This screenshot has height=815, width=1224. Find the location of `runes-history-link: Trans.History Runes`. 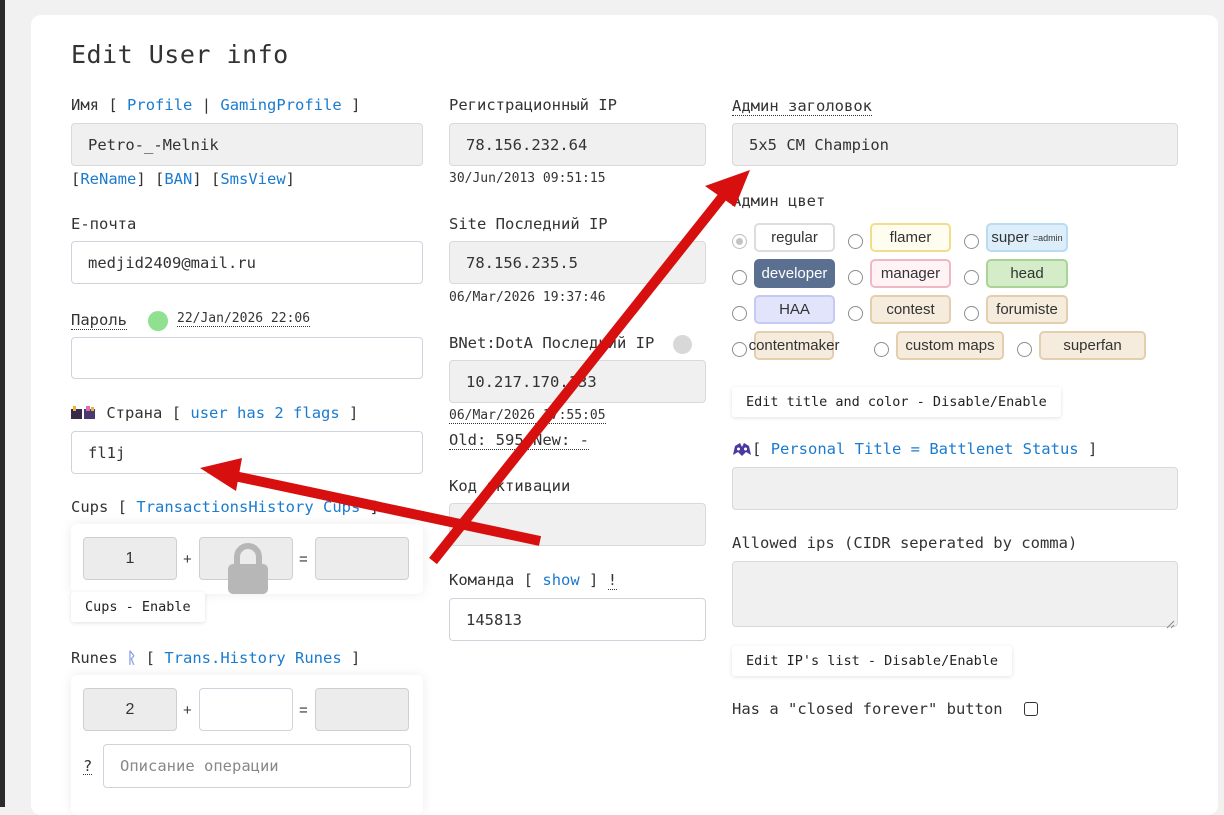

runes-history-link: Trans.History Runes is located at coordinates (252, 658).